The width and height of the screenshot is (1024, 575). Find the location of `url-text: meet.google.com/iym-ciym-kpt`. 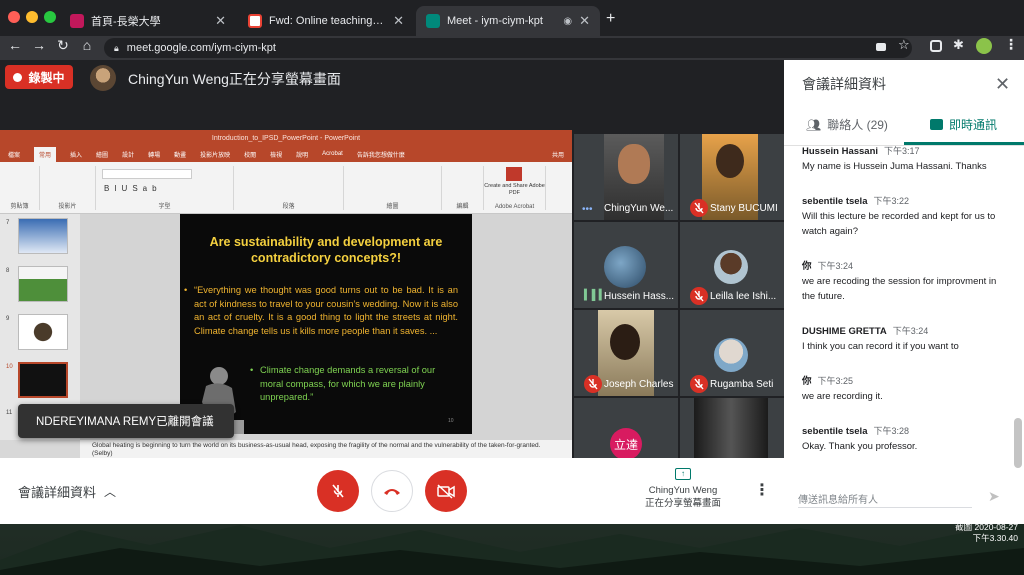

url-text: meet.google.com/iym-ciym-kpt is located at coordinates (201, 48).